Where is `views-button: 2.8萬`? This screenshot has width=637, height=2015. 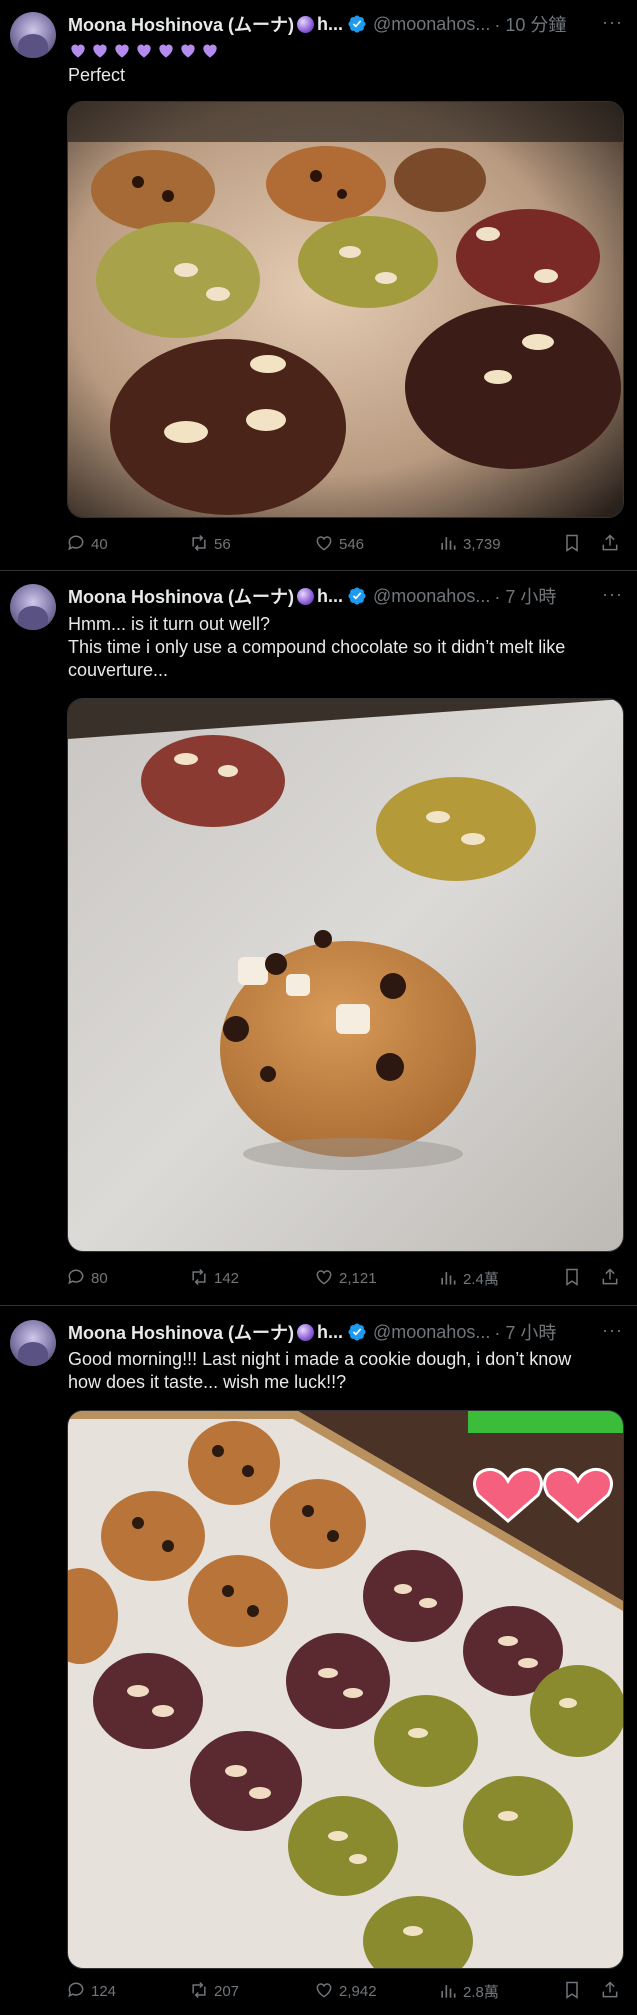
views-button: 2.8萬 is located at coordinates (468, 1990).